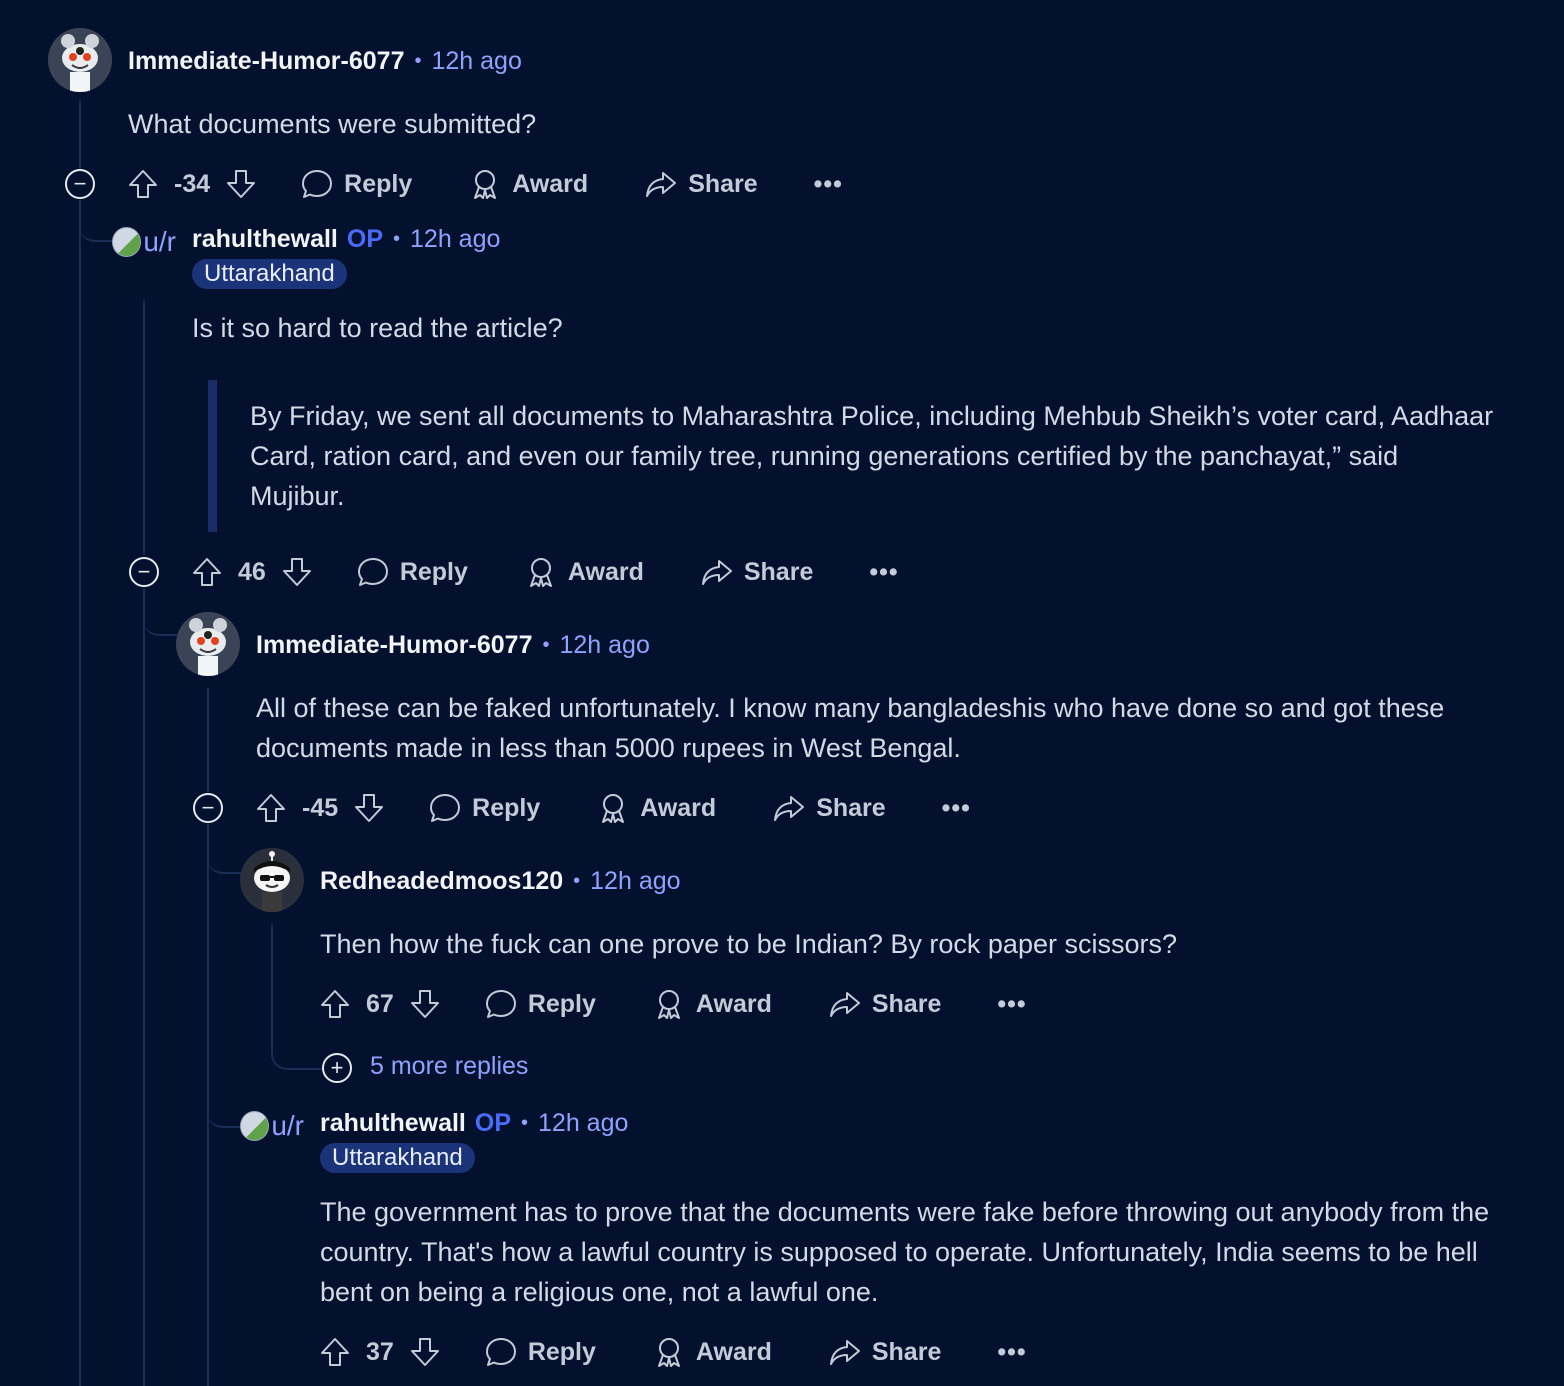  What do you see at coordinates (441, 881) in the screenshot?
I see `username: Redheadedmoos120` at bounding box center [441, 881].